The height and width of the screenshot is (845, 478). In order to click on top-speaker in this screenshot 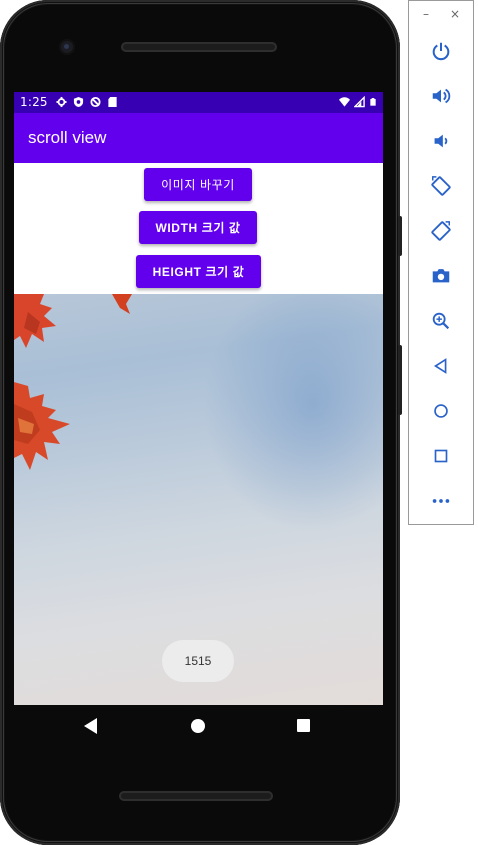, I will do `click(199, 47)`.